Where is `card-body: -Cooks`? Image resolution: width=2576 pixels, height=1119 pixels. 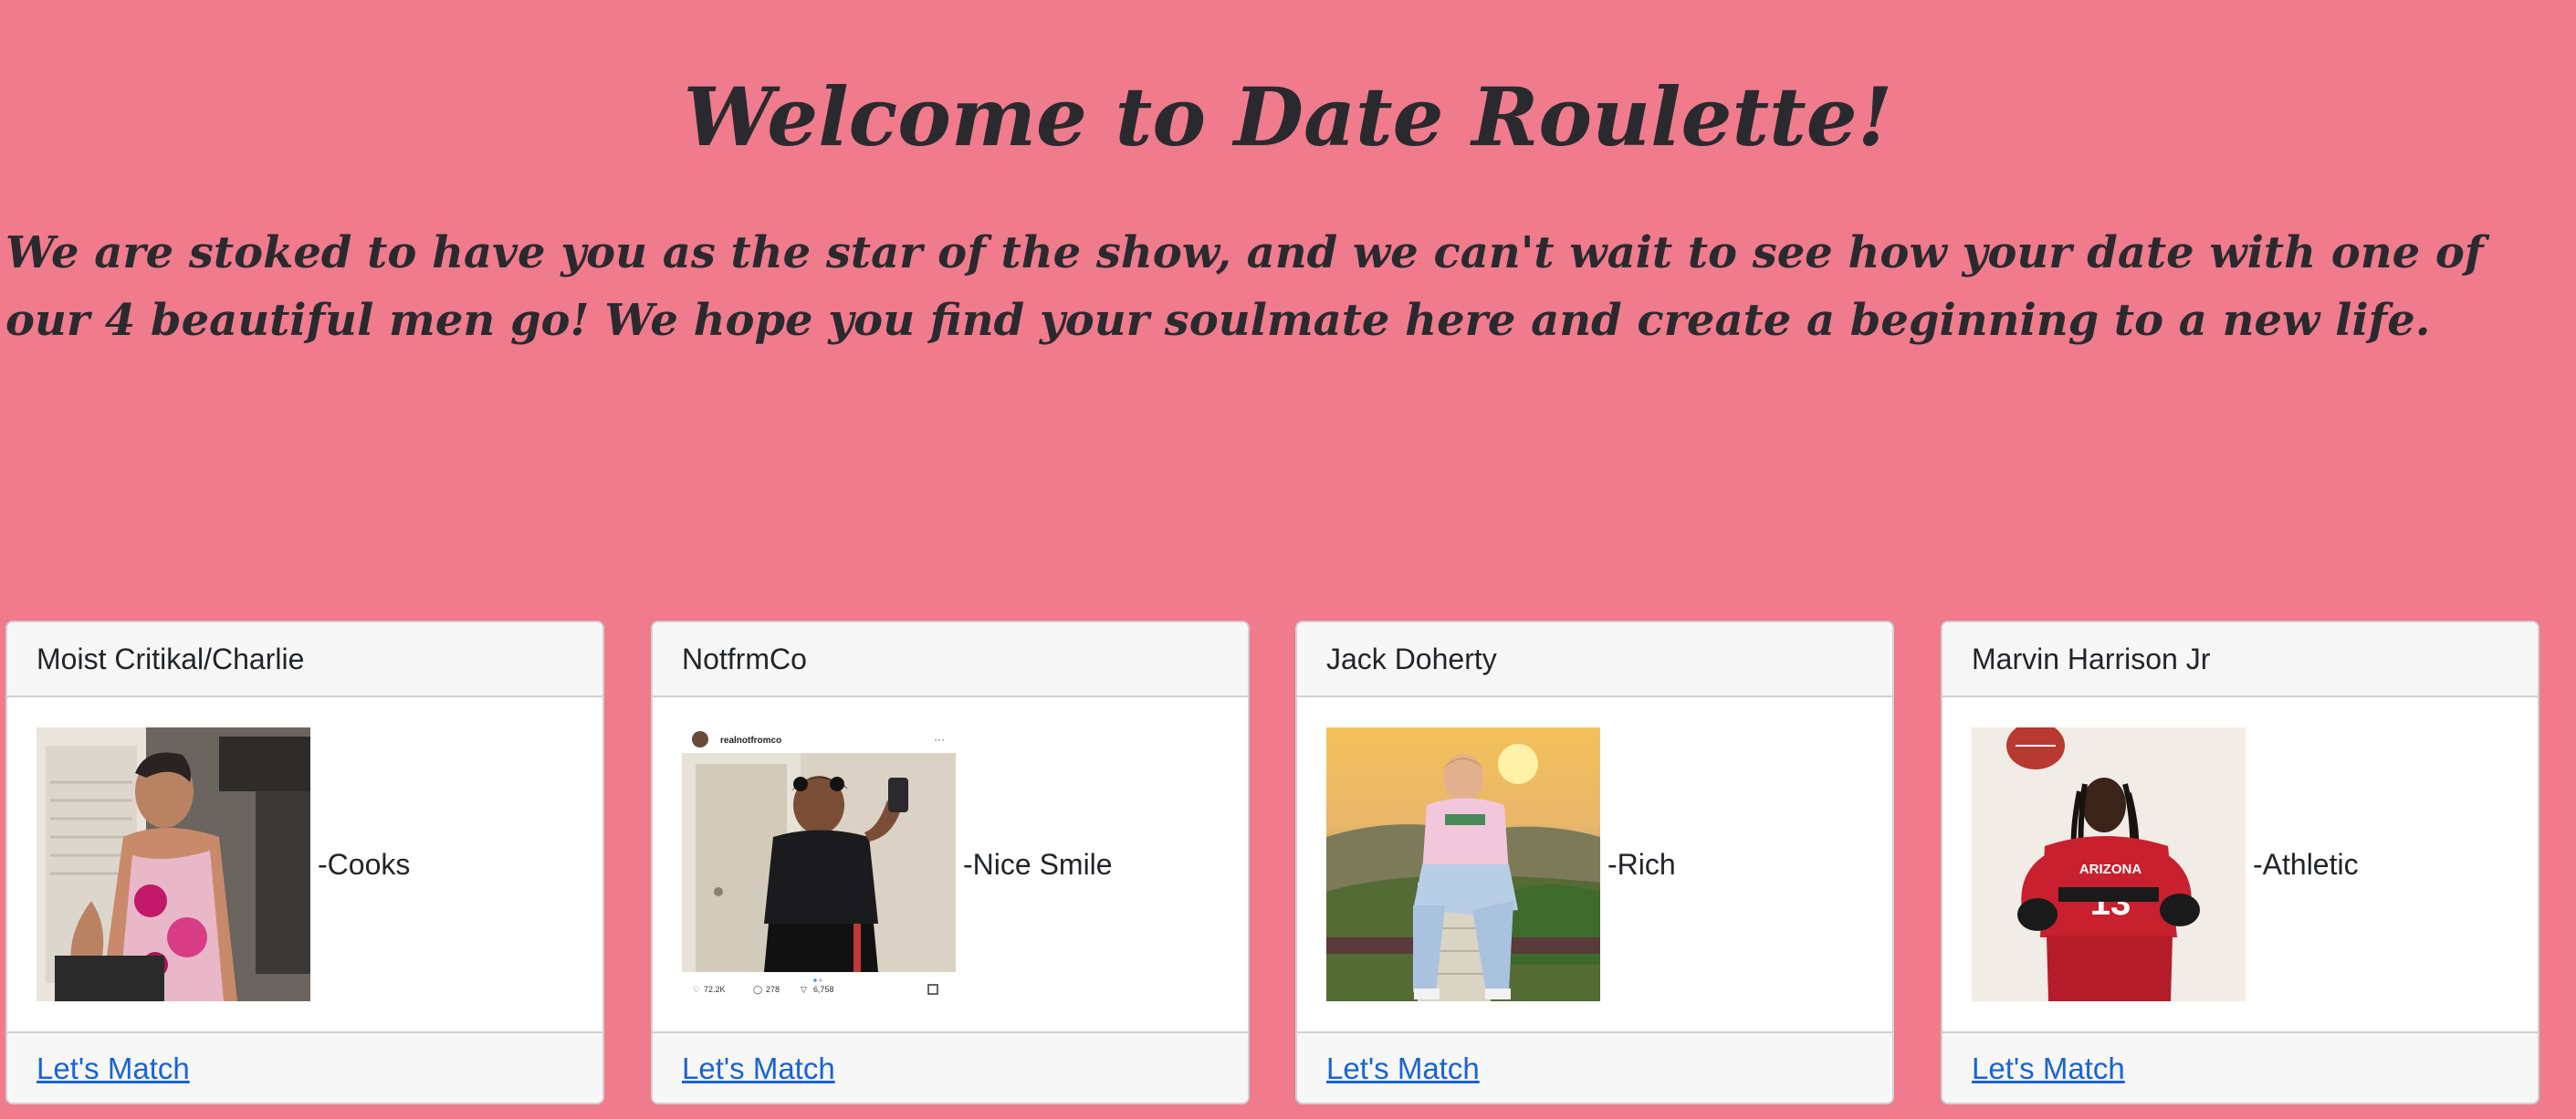 card-body: -Cooks is located at coordinates (305, 864).